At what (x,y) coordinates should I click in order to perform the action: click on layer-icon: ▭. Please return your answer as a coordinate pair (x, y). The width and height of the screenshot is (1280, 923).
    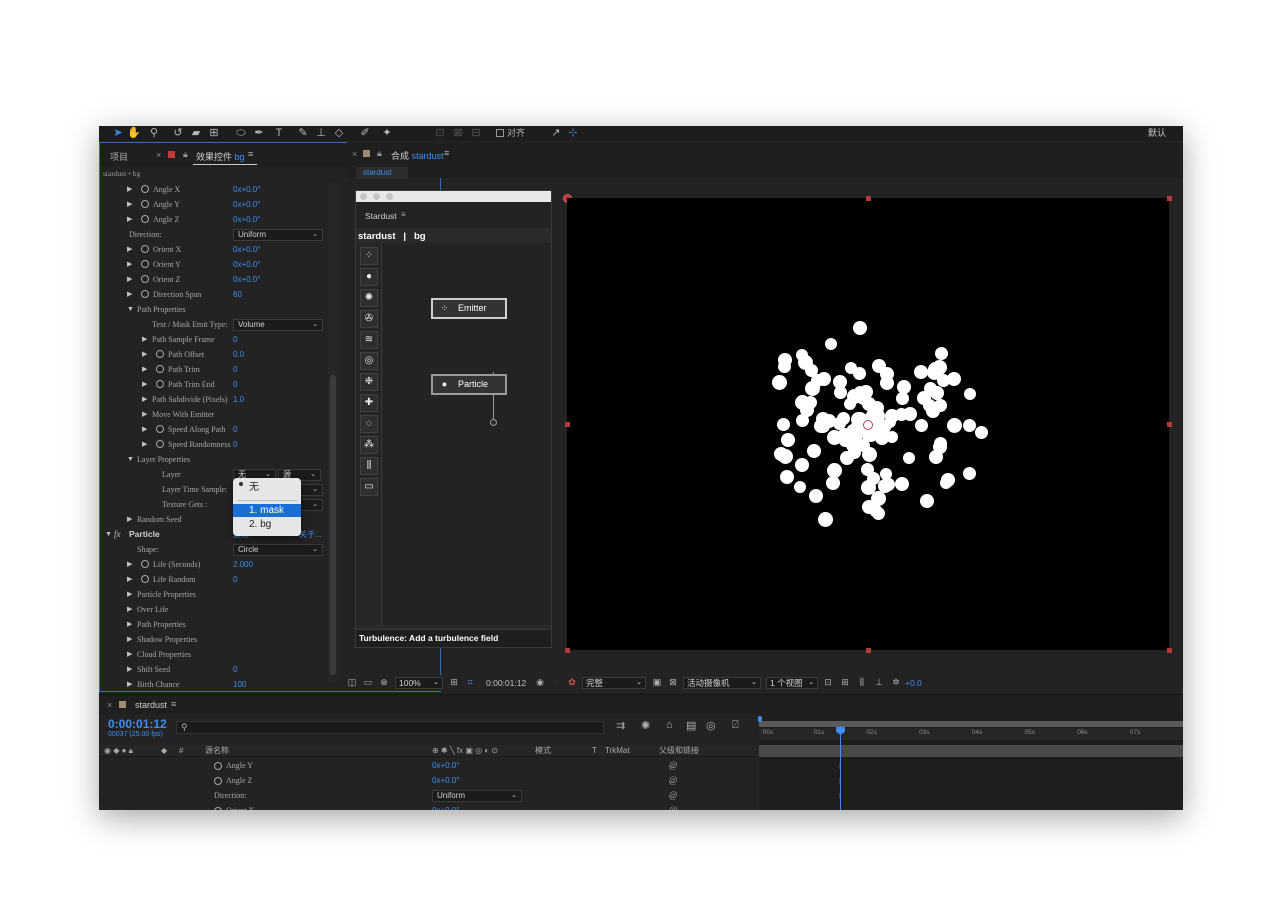
    Looking at the image, I should click on (369, 487).